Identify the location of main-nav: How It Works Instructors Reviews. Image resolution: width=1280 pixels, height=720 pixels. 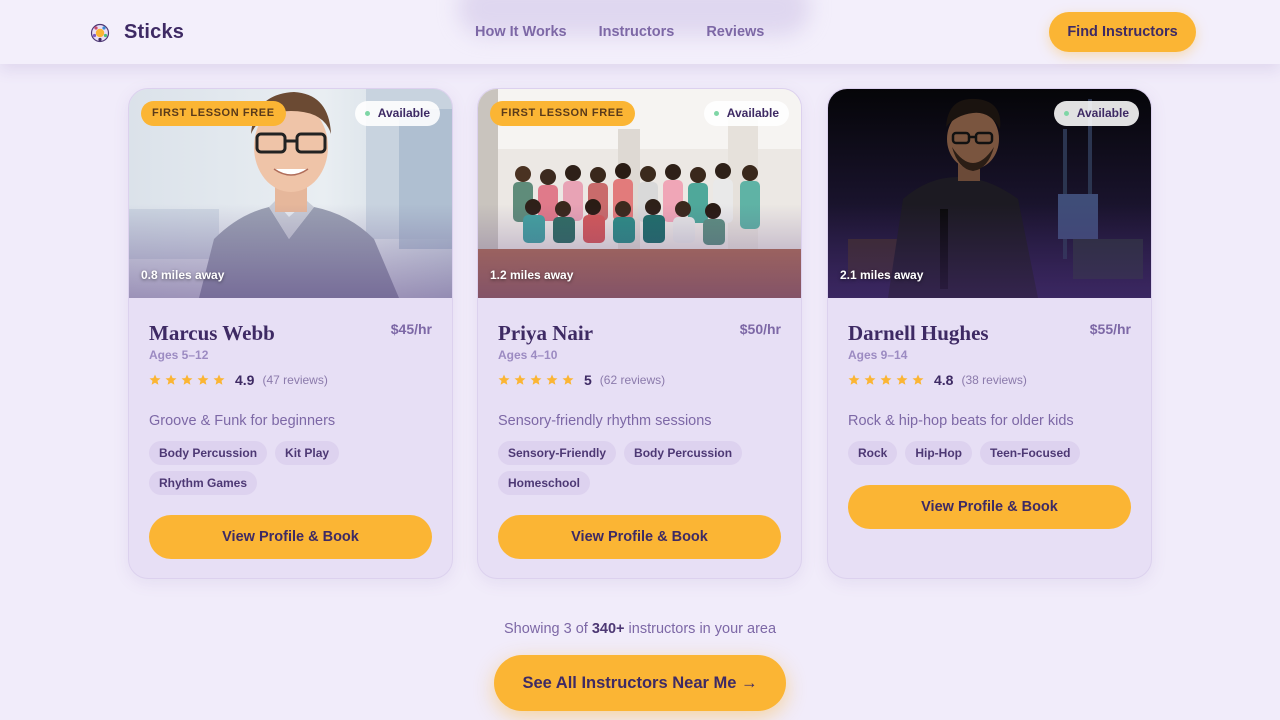
(635, 32).